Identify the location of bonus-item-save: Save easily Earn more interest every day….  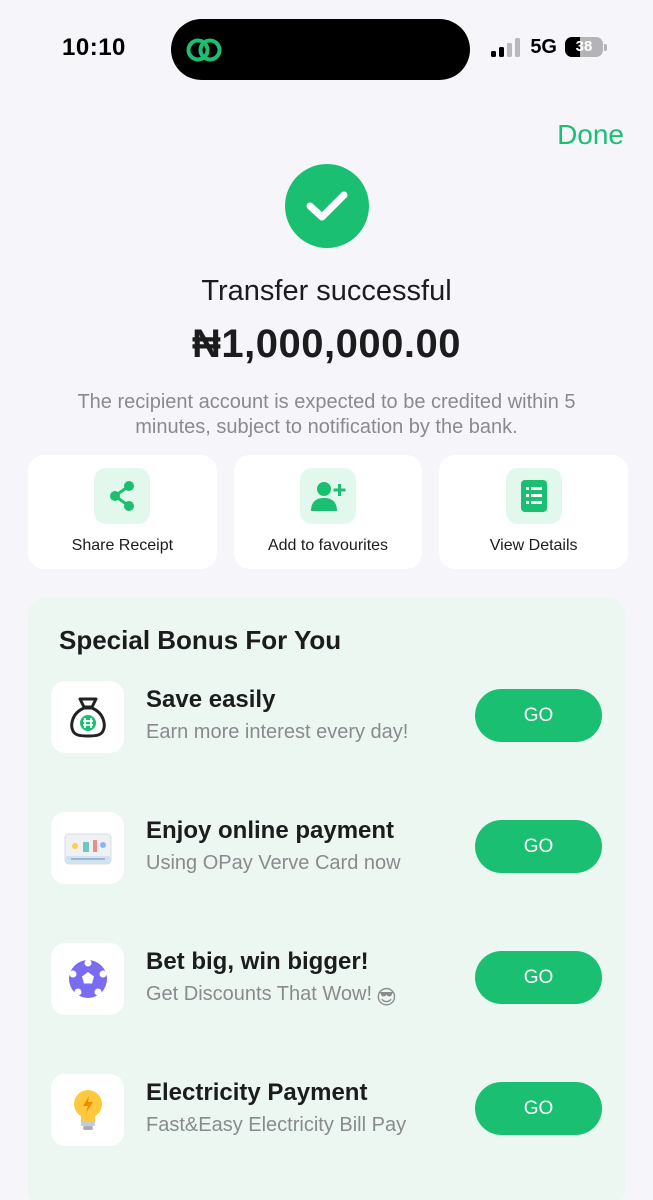
(326, 721).